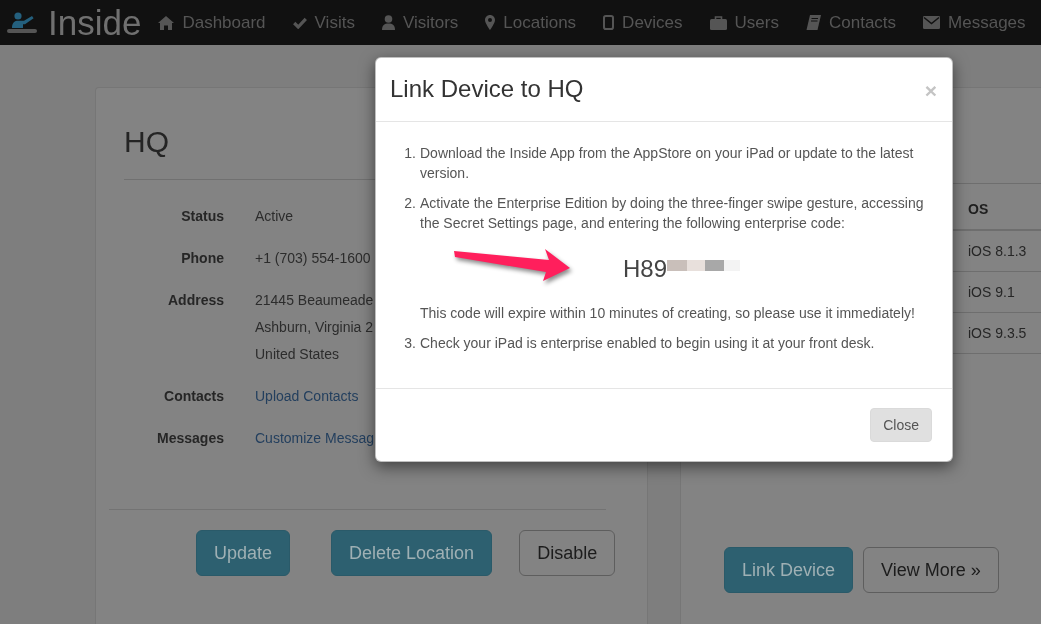  Describe the element at coordinates (313, 258) in the screenshot. I see `detail-value: +1 (703) 554-1600` at that location.